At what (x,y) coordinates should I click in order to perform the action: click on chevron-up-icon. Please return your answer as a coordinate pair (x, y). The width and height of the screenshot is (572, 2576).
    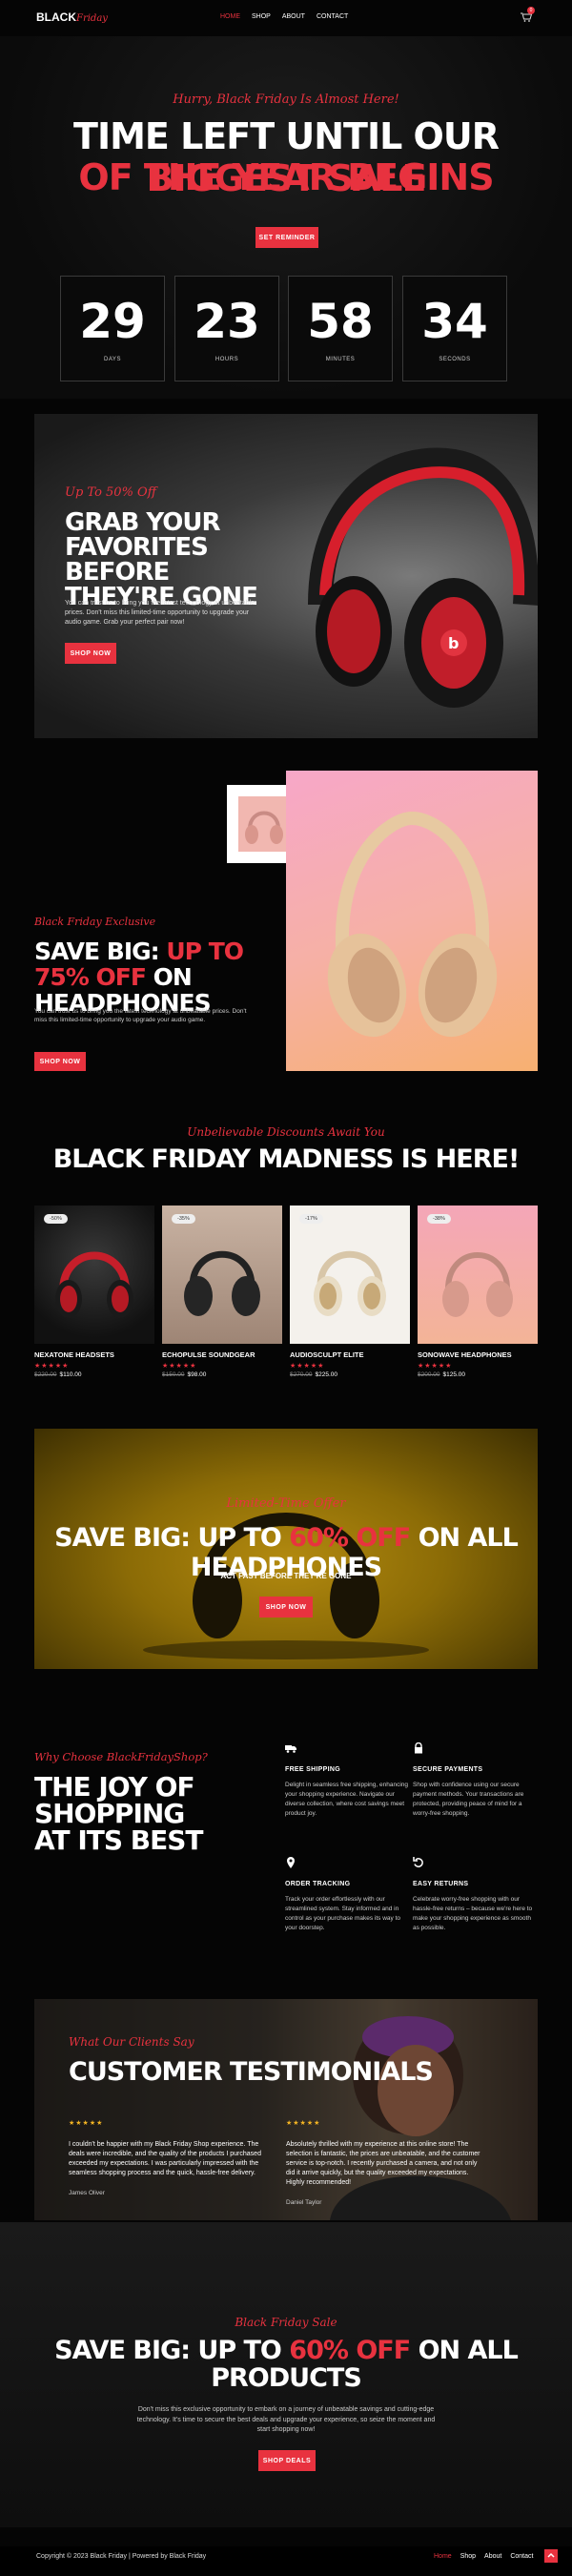
    Looking at the image, I should click on (551, 2555).